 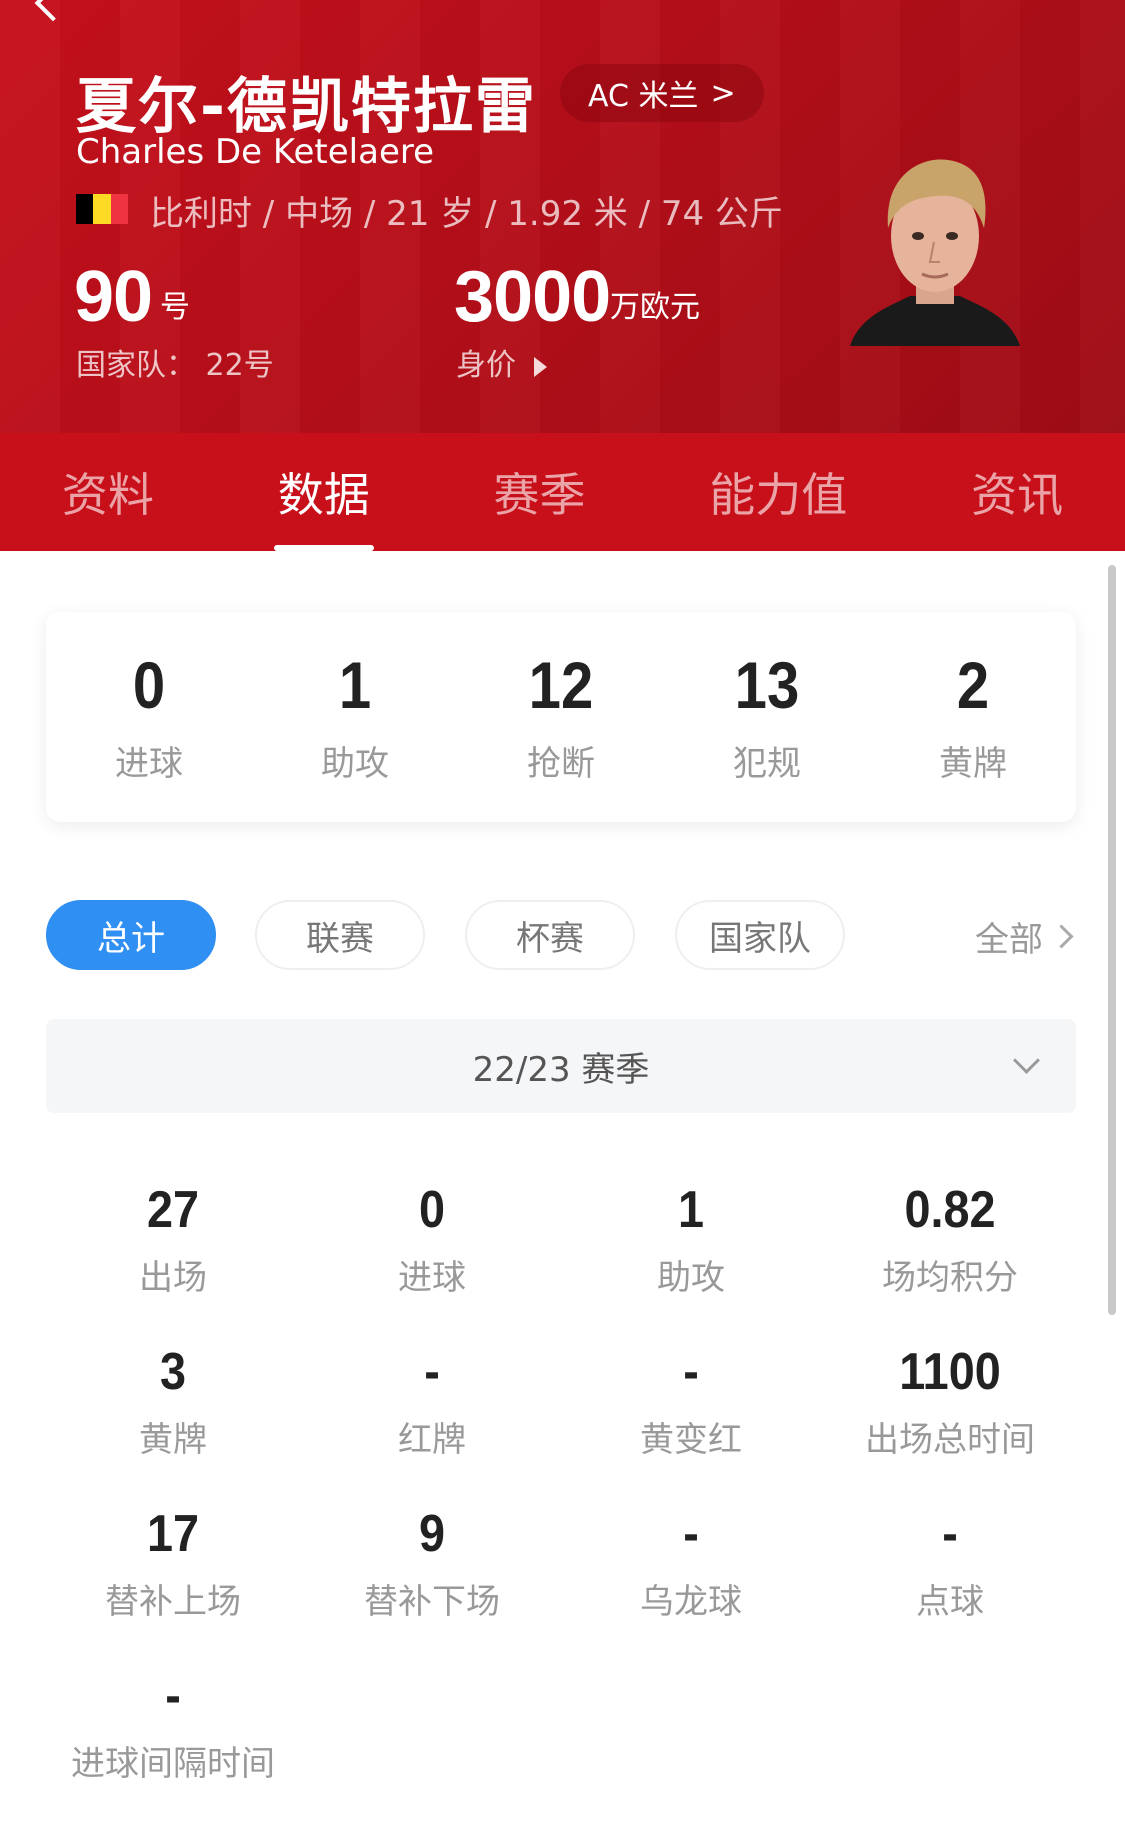 I want to click on chevron-right-icon: >, so click(x=723, y=93).